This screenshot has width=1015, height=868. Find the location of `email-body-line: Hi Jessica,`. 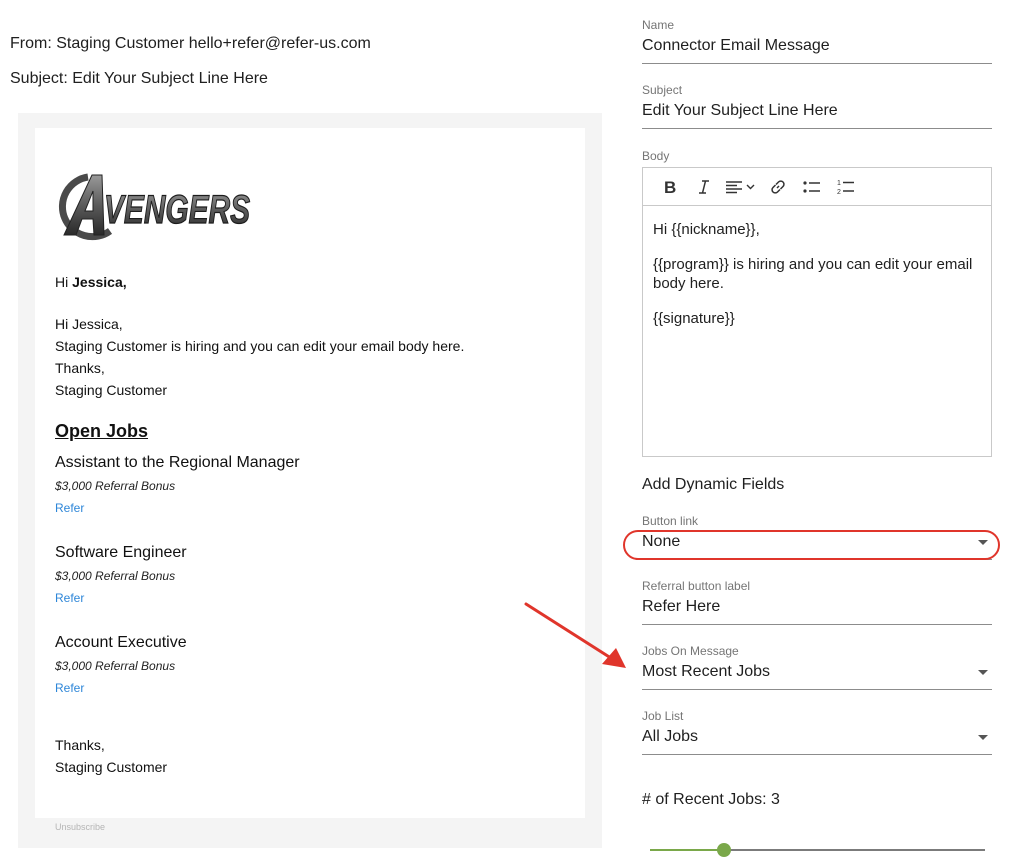

email-body-line: Hi Jessica, is located at coordinates (89, 324).